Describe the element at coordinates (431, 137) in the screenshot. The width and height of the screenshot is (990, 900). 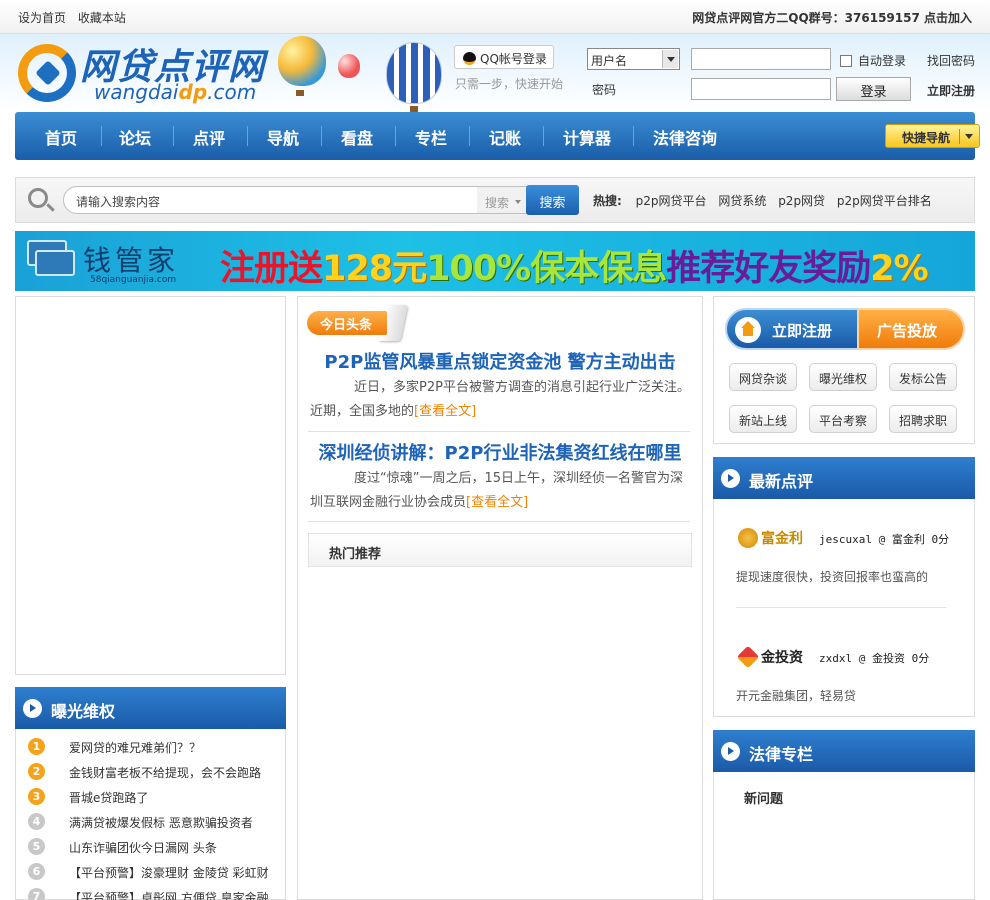
I see `nav-item-column: 专栏` at that location.